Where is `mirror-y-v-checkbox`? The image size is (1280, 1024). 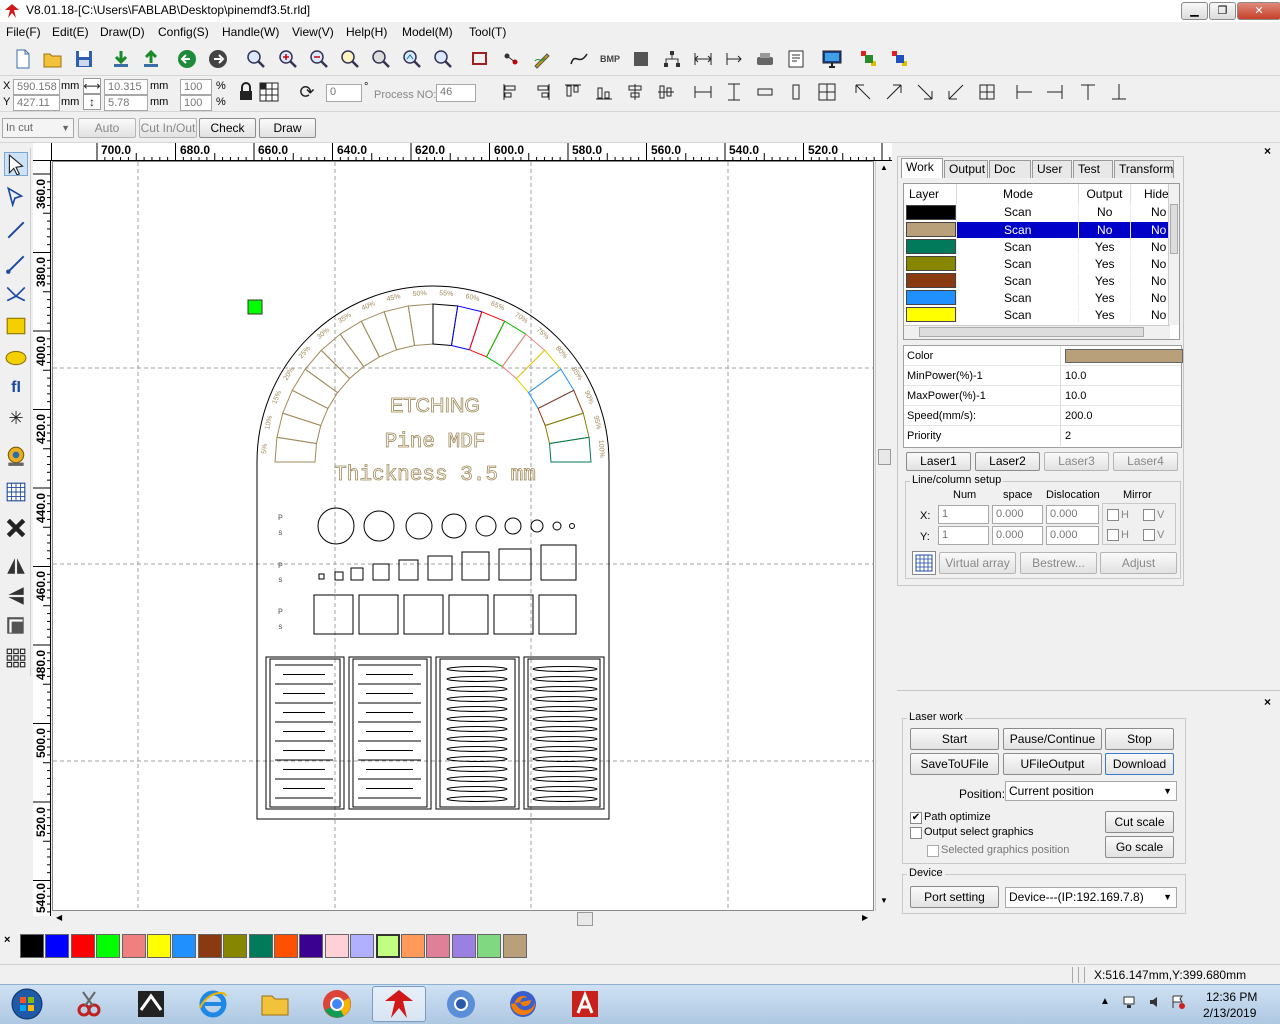
mirror-y-v-checkbox is located at coordinates (1149, 535).